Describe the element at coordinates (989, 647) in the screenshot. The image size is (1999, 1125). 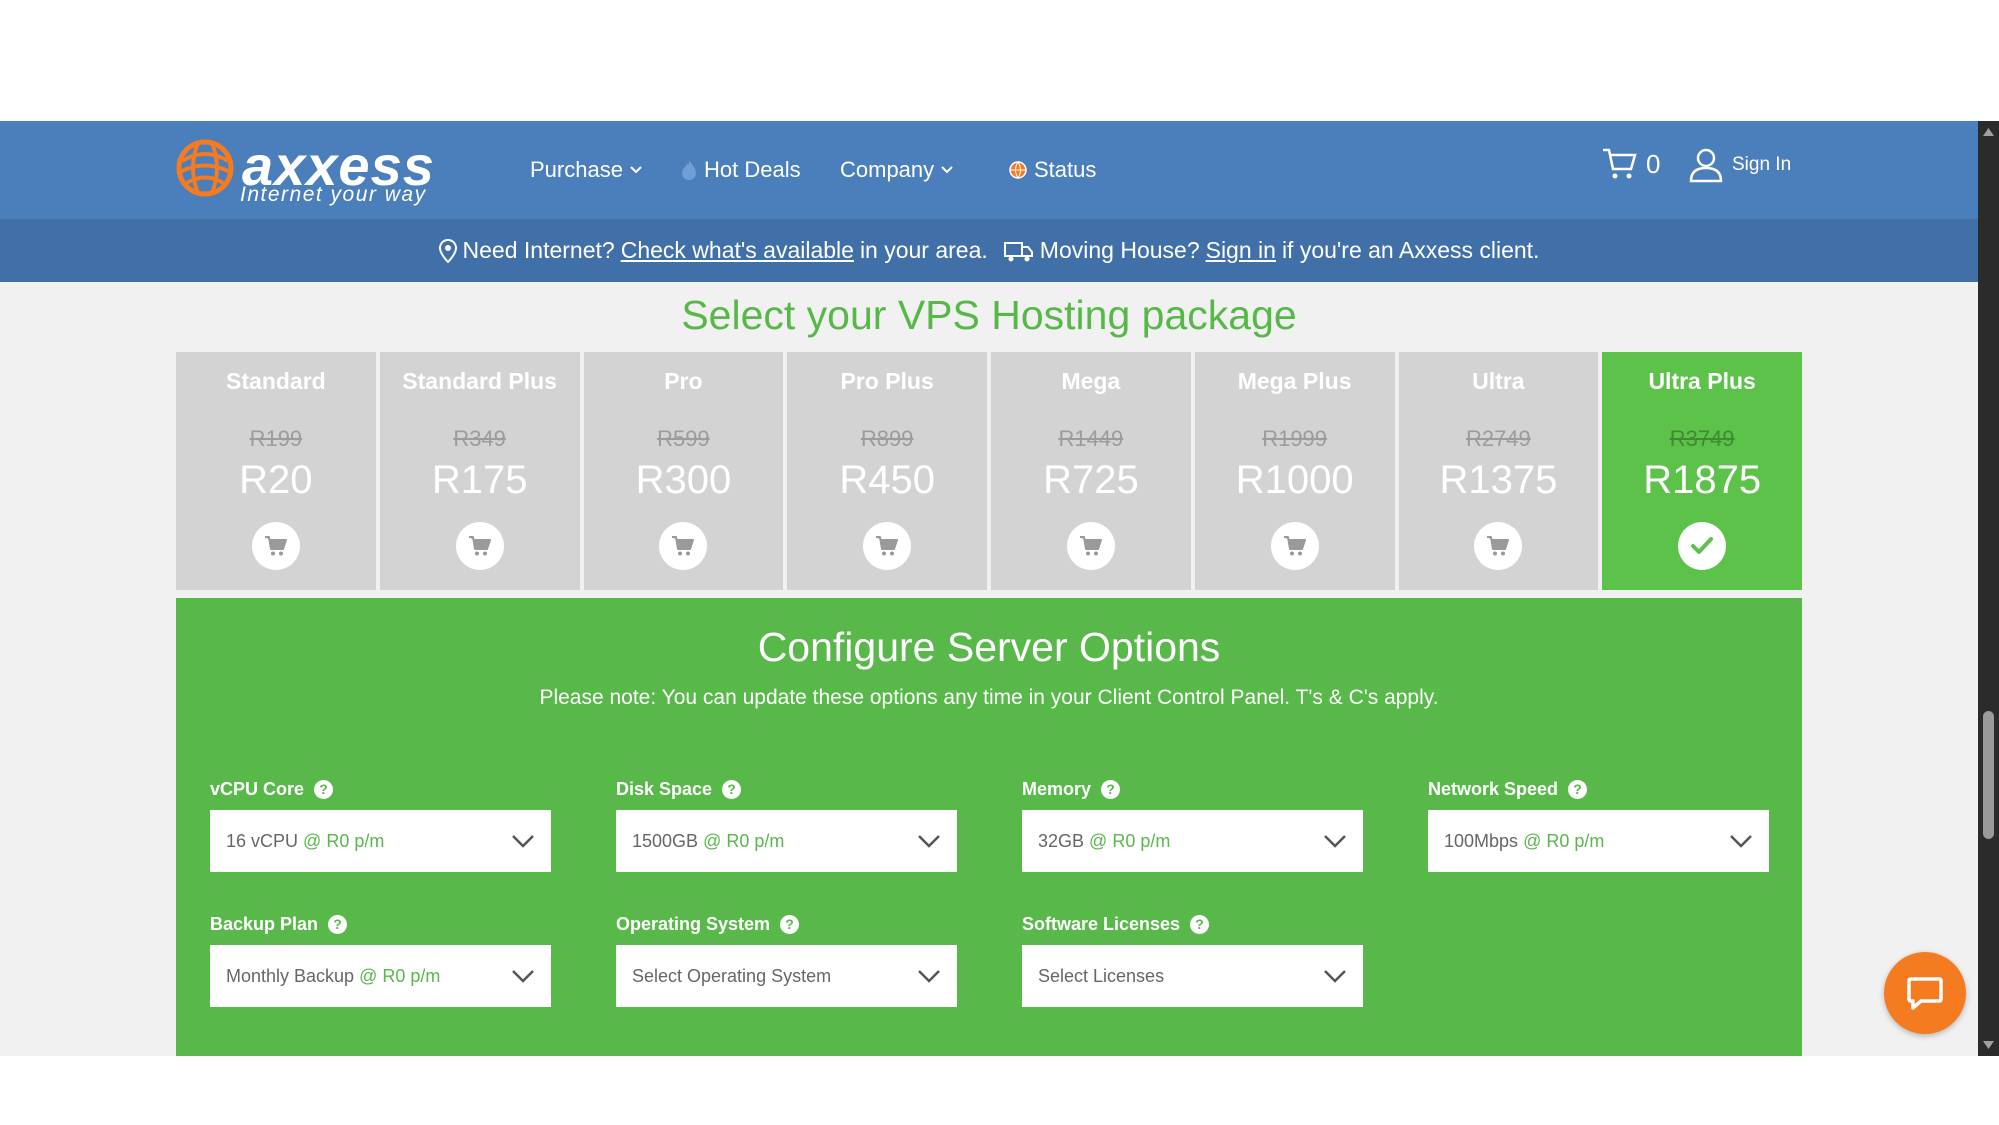
I see `configure-title: Configure Server Options` at that location.